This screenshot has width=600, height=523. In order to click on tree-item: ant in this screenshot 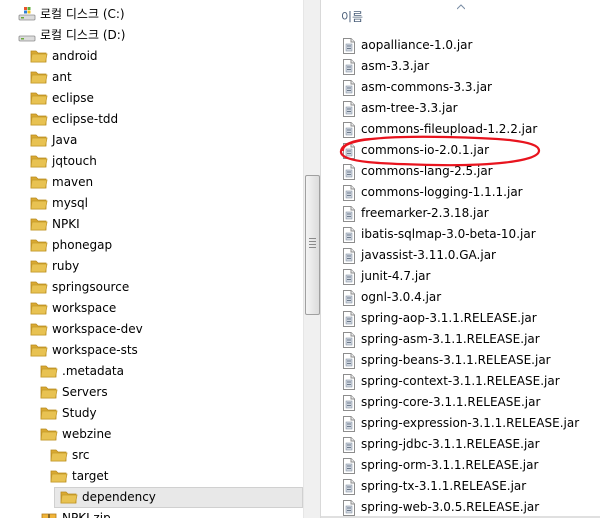, I will do `click(151, 77)`.